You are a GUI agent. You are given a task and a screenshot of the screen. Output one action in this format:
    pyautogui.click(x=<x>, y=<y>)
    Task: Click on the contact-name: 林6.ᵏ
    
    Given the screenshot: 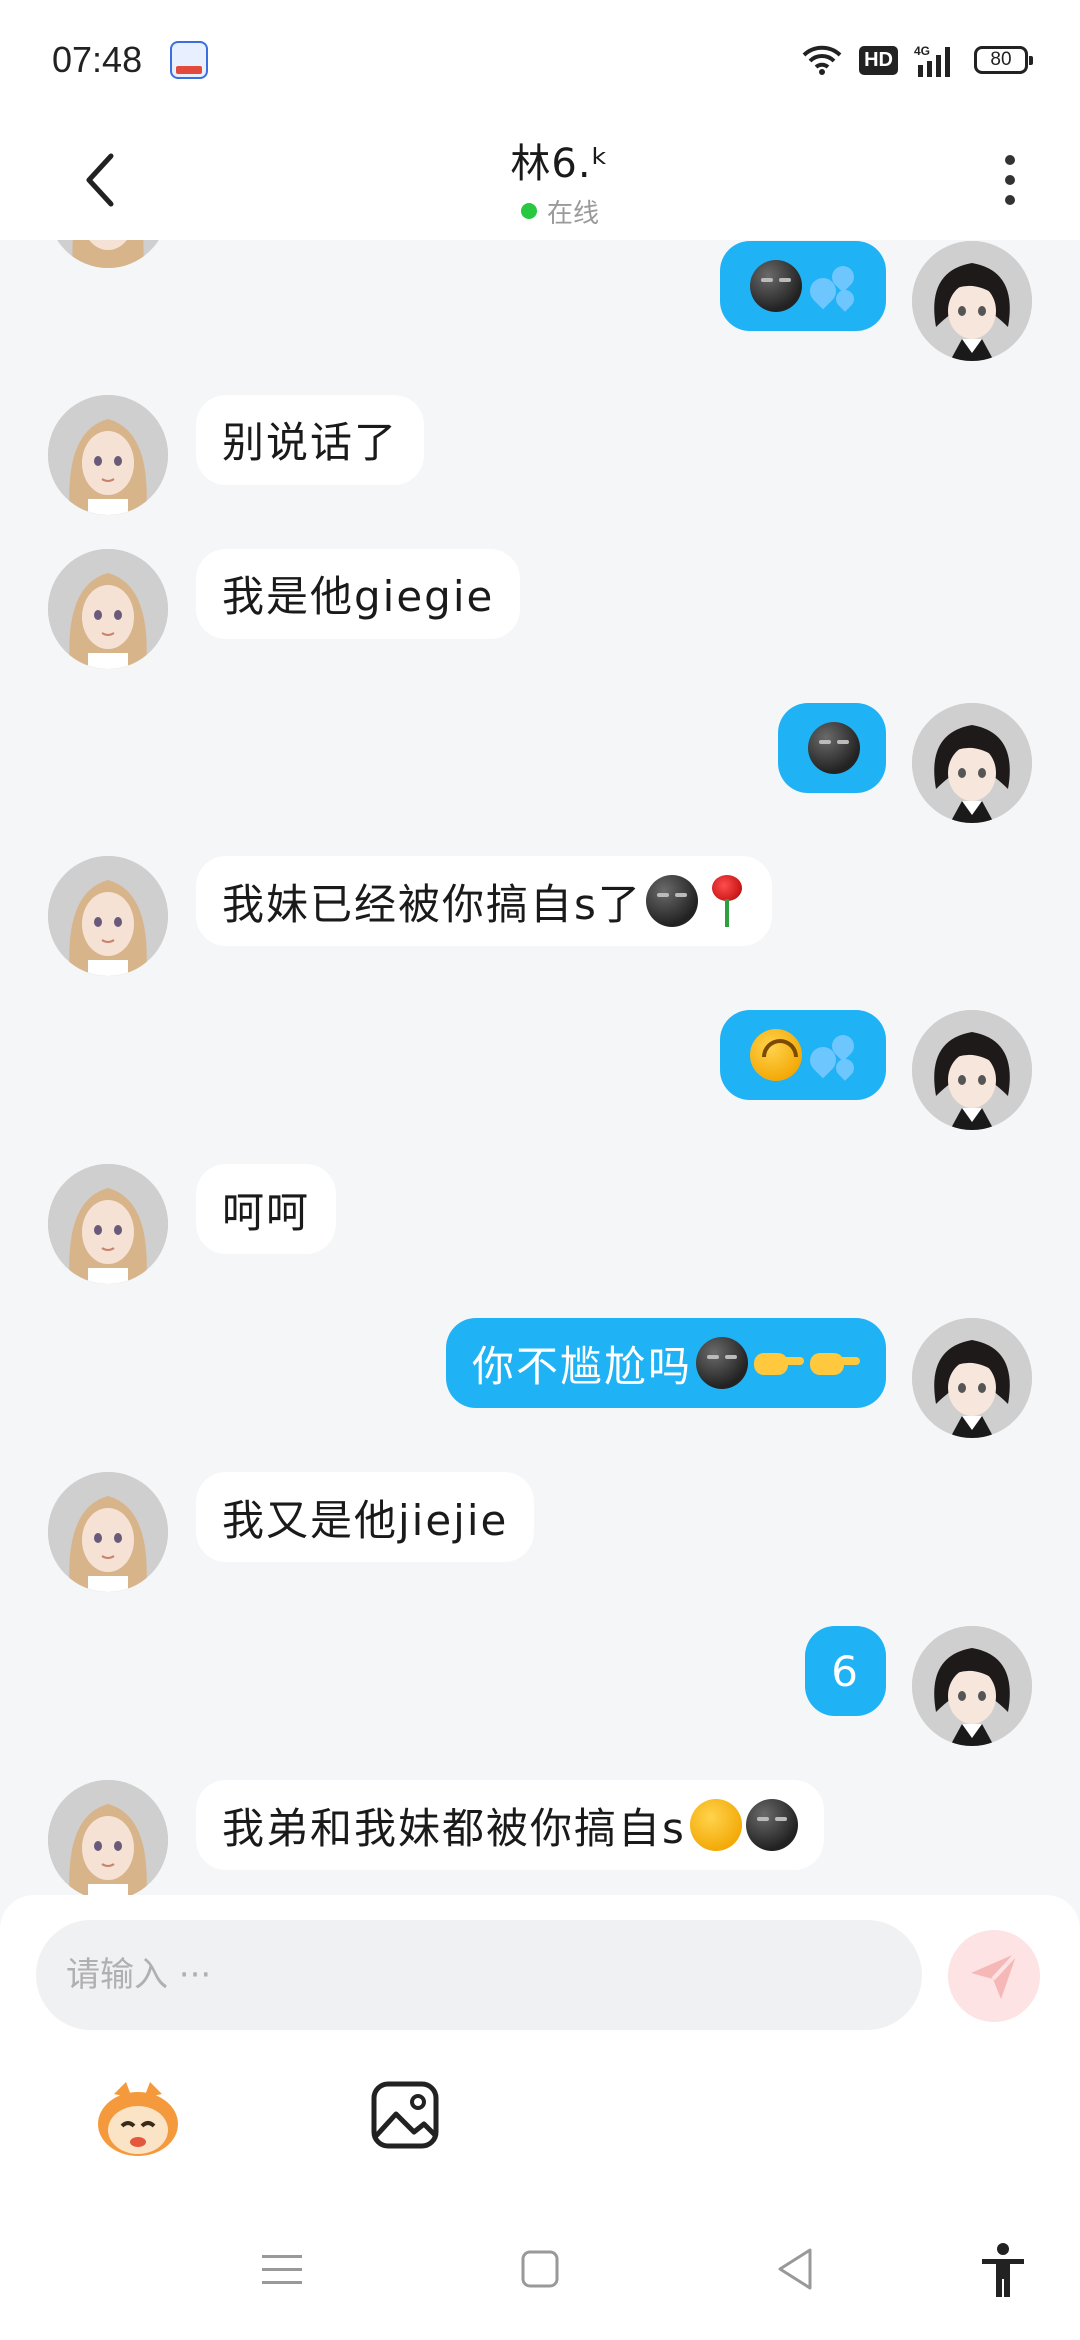 What is the action you would take?
    pyautogui.click(x=560, y=163)
    